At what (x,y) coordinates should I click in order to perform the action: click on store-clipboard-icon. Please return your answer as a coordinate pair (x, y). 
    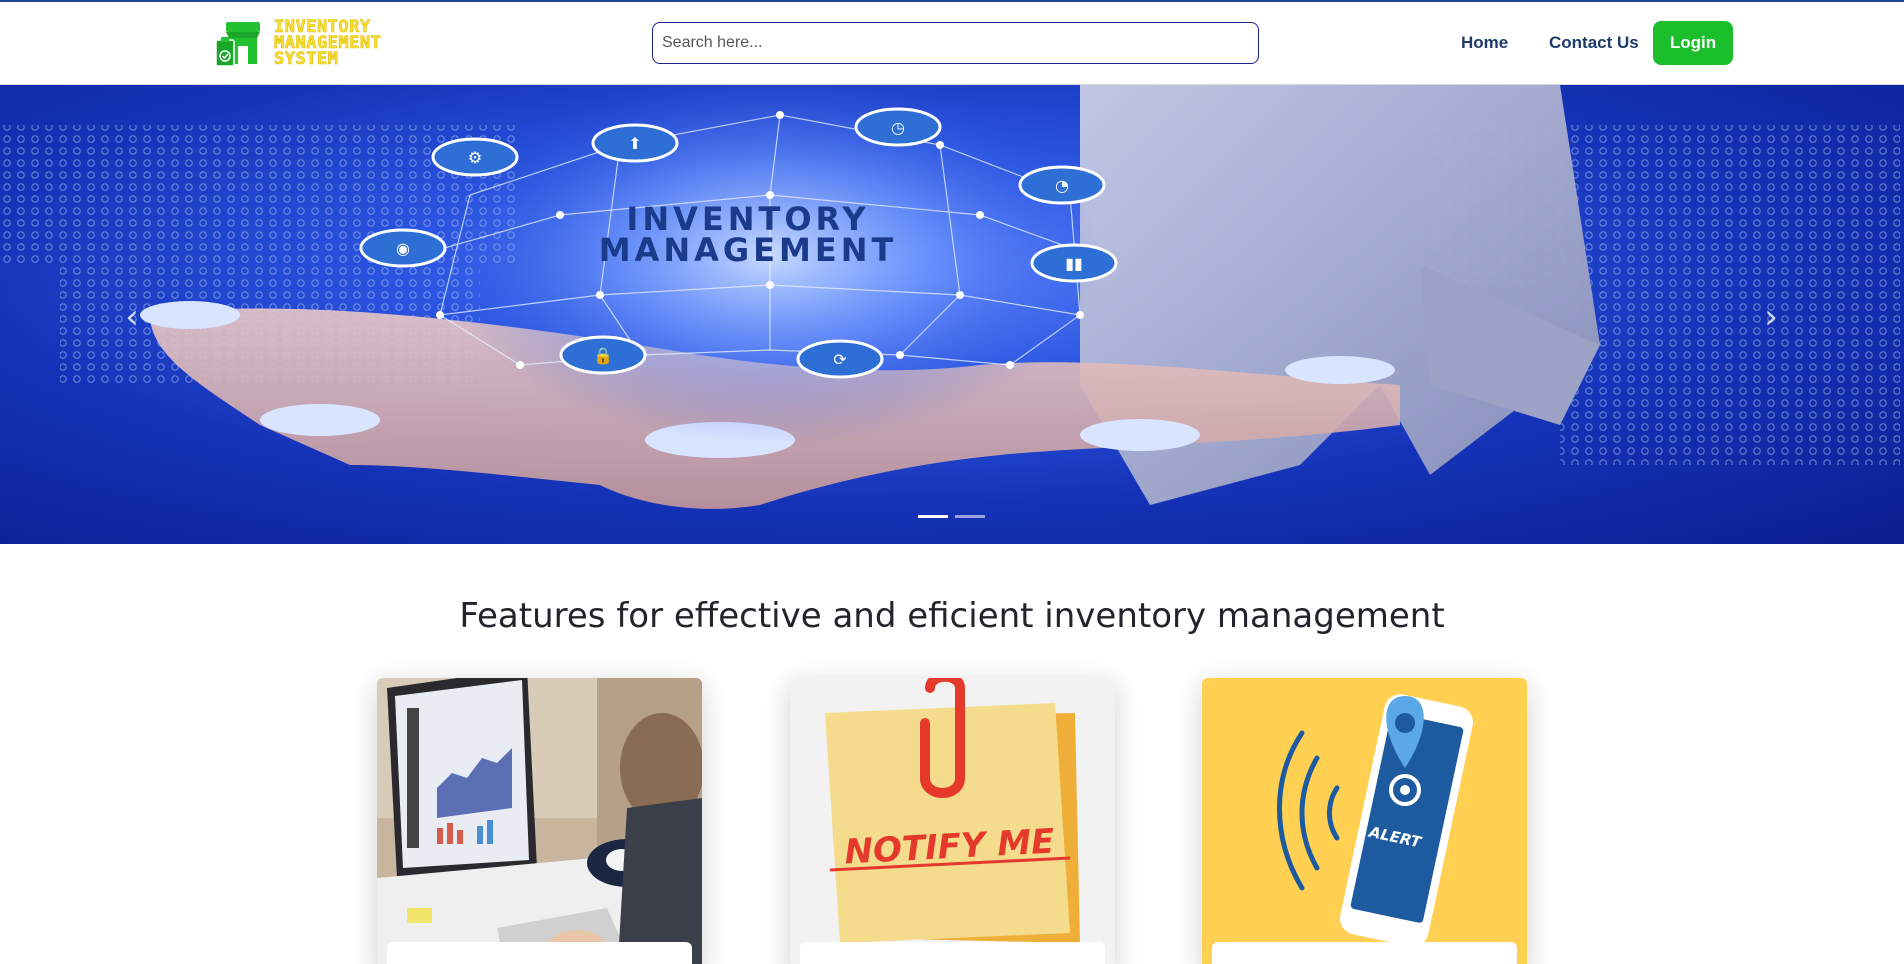
    Looking at the image, I should click on (237, 44).